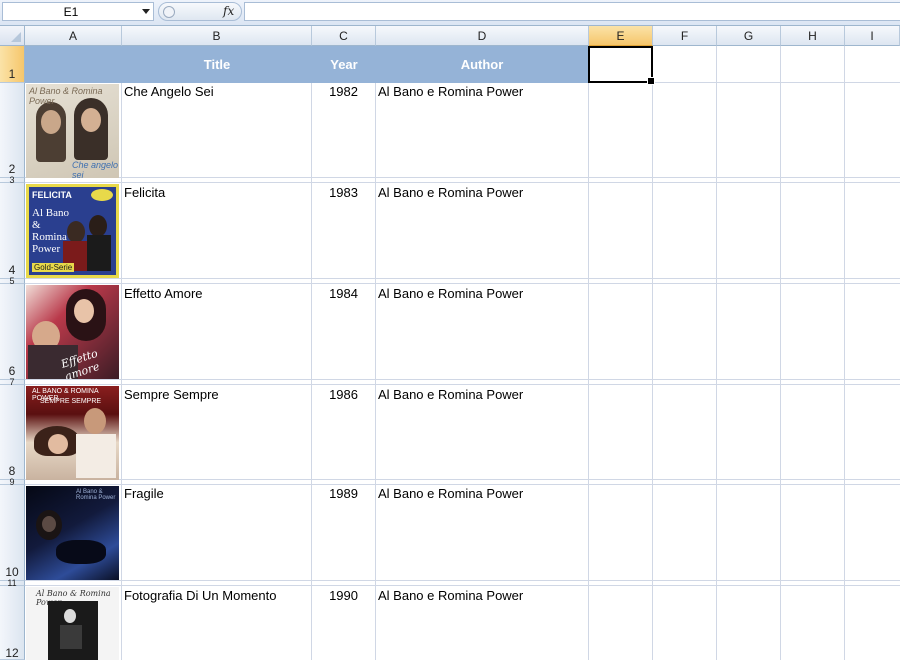 The width and height of the screenshot is (900, 660). I want to click on column-header-f: F, so click(685, 36).